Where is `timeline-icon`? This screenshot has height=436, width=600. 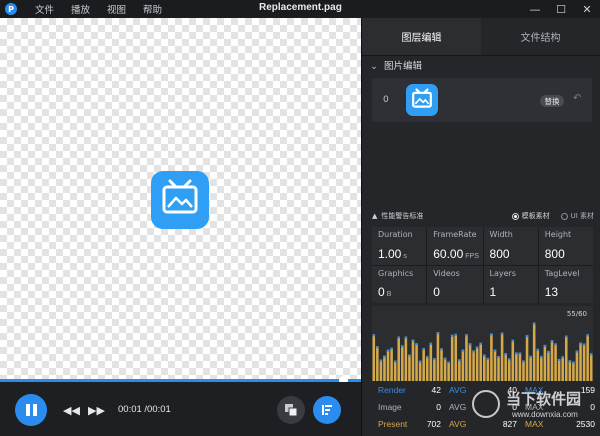 timeline-icon is located at coordinates (327, 410).